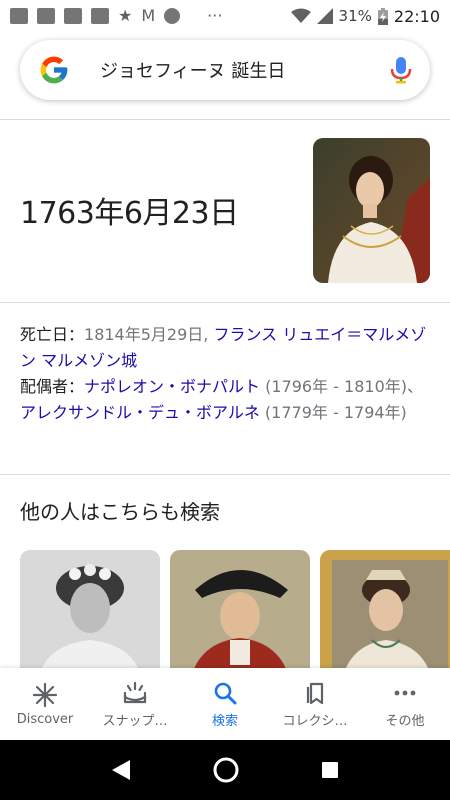 This screenshot has width=450, height=800. Describe the element at coordinates (215, 15) in the screenshot. I see `more-notifications-icon: ···` at that location.